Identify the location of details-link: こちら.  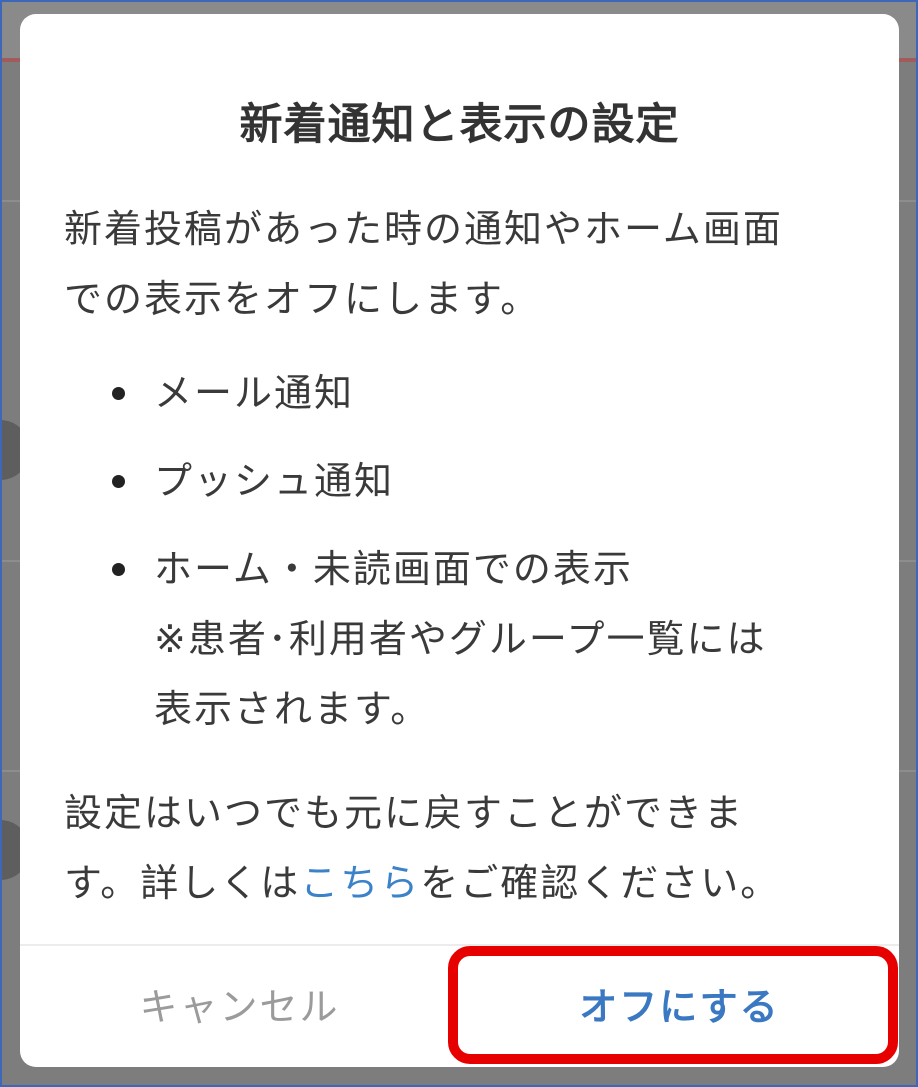
(360, 883).